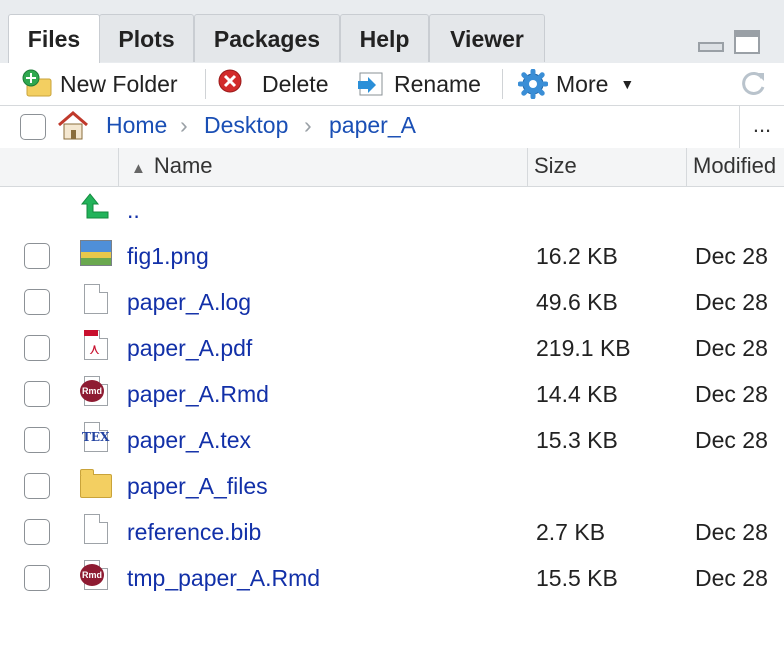  I want to click on column-header: ▲ Name Size Modified, so click(392, 167).